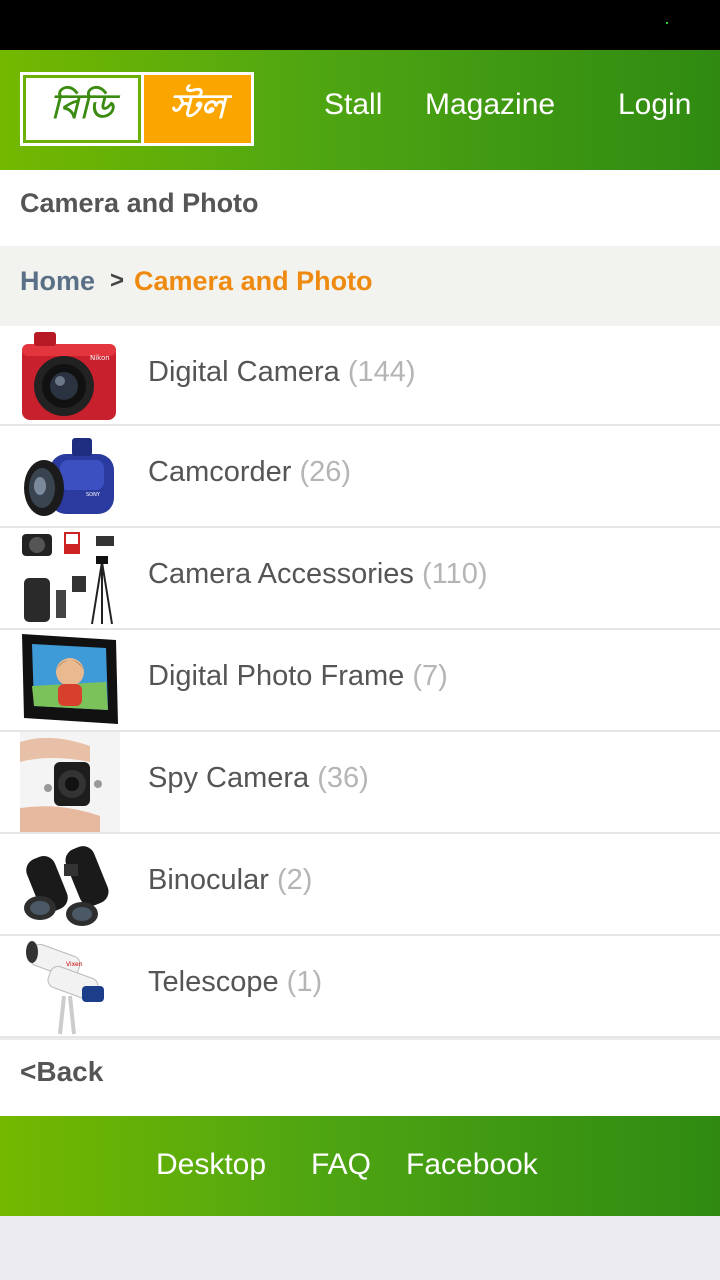 The image size is (720, 1280). What do you see at coordinates (213, 982) in the screenshot?
I see `category-name: Telescope` at bounding box center [213, 982].